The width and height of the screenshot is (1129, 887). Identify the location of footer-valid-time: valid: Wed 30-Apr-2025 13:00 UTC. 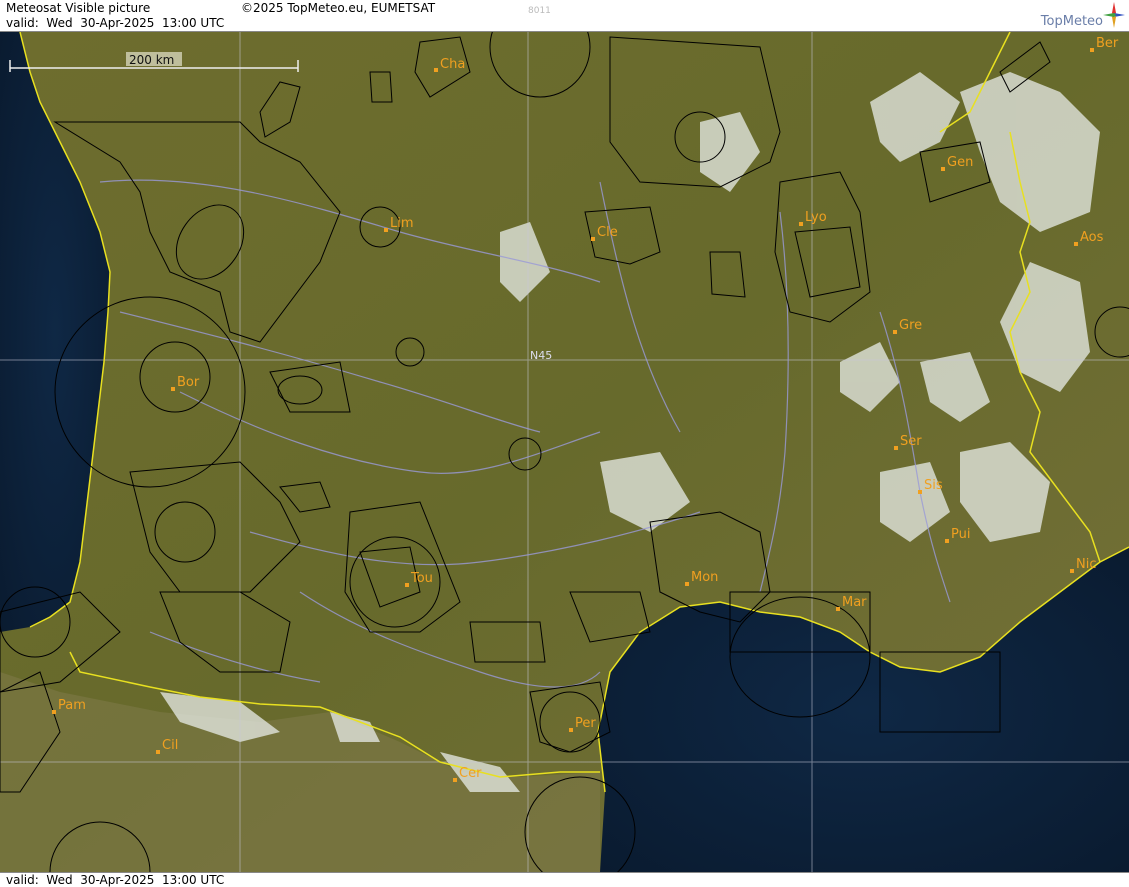
(115, 880).